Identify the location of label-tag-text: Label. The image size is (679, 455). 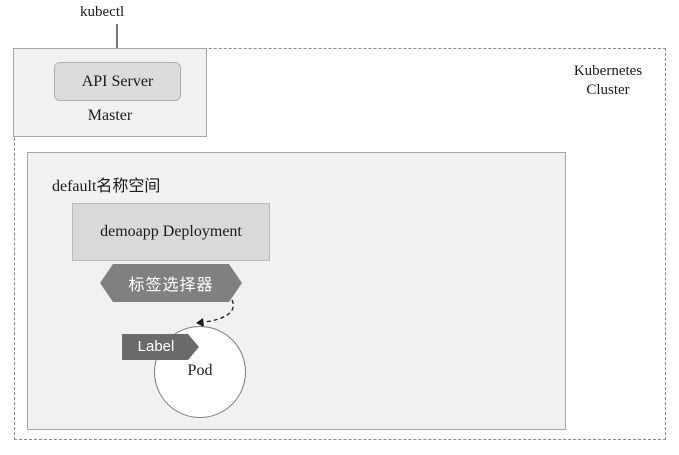
(156, 346).